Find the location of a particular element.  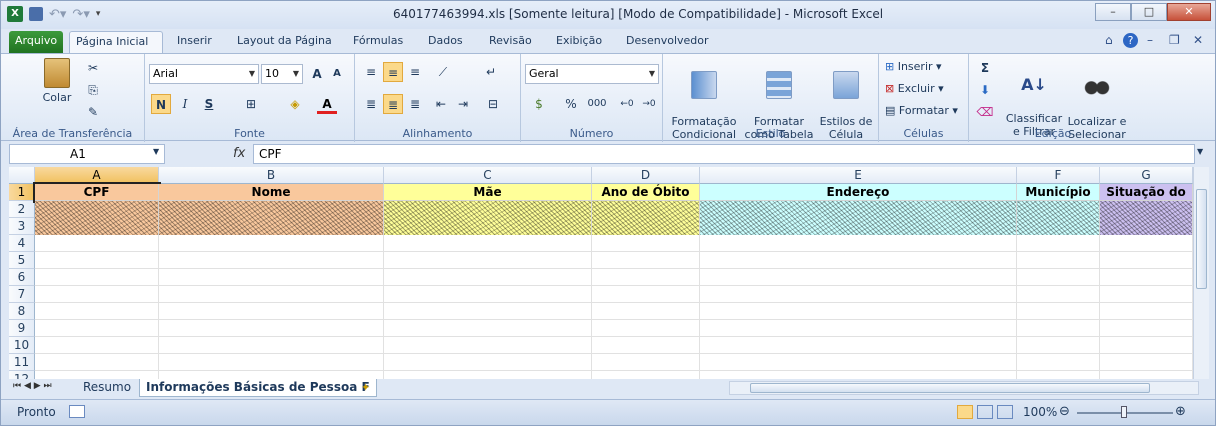

normal-view-icon is located at coordinates (965, 412).